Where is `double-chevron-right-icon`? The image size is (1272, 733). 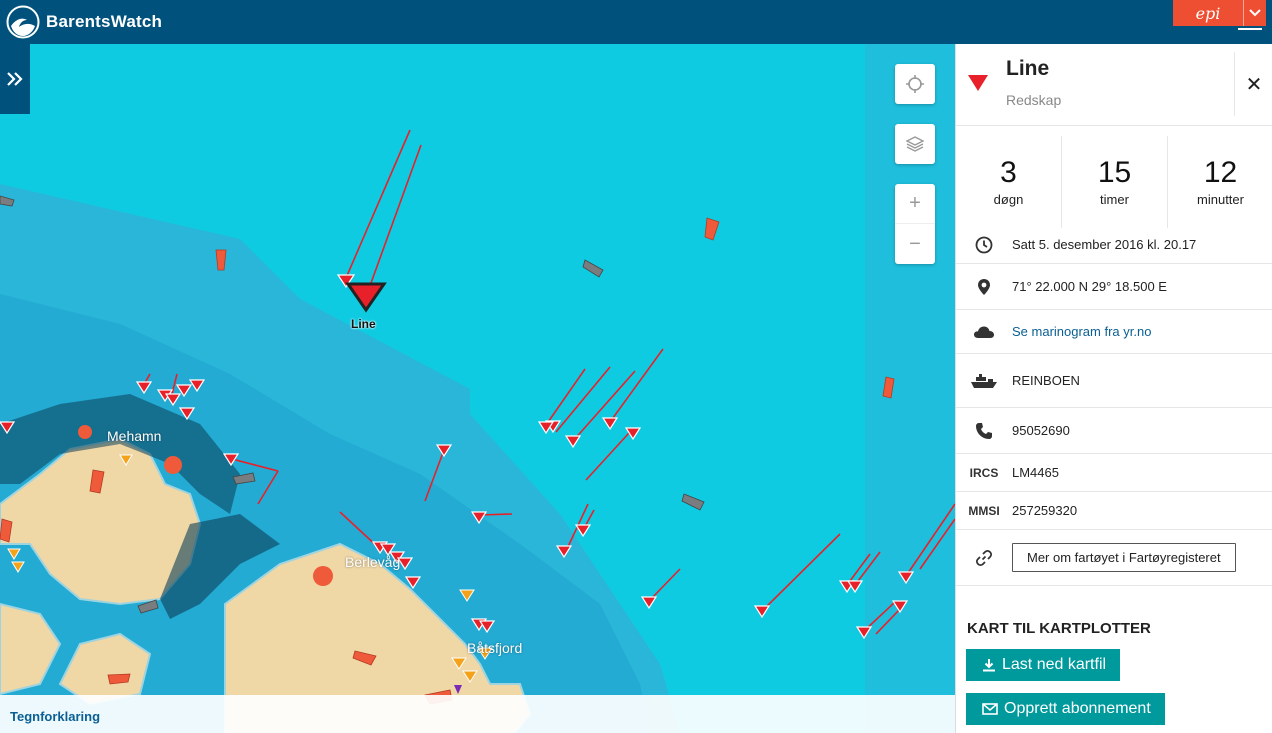
double-chevron-right-icon is located at coordinates (15, 79).